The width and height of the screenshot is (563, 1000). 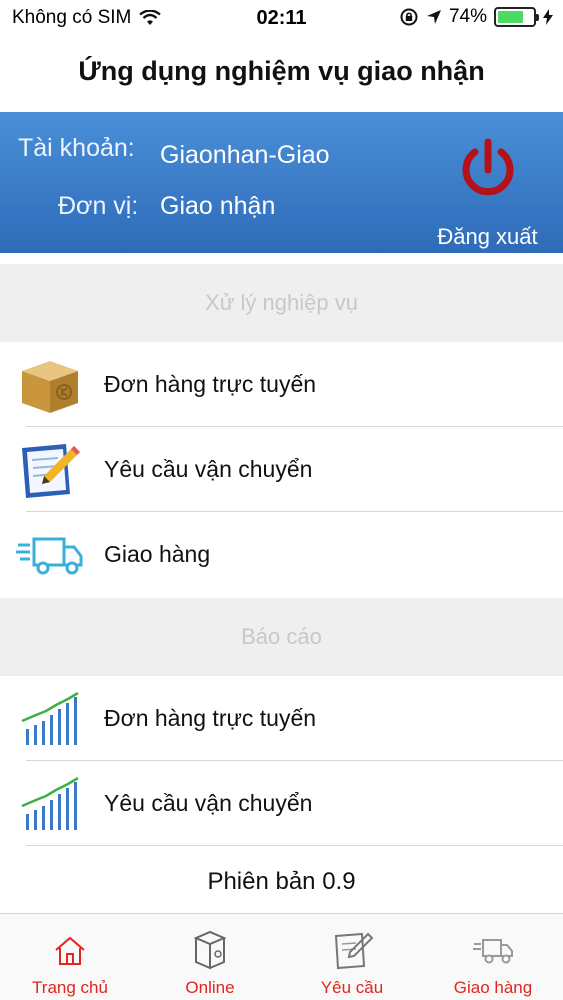 What do you see at coordinates (281, 637) in the screenshot?
I see `section-header-reports: Báo cáo` at bounding box center [281, 637].